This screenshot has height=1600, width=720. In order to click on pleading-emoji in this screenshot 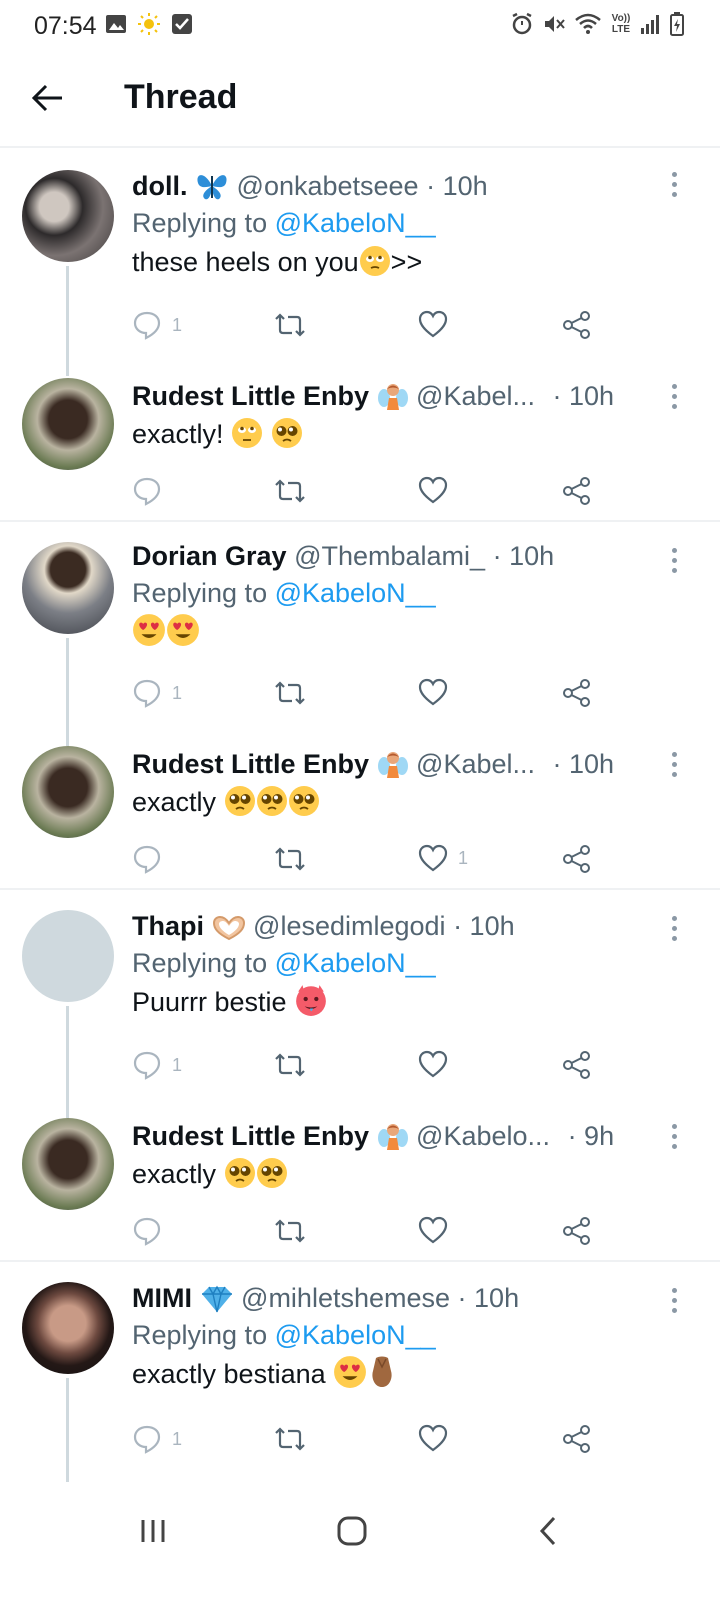, I will do `click(239, 801)`.